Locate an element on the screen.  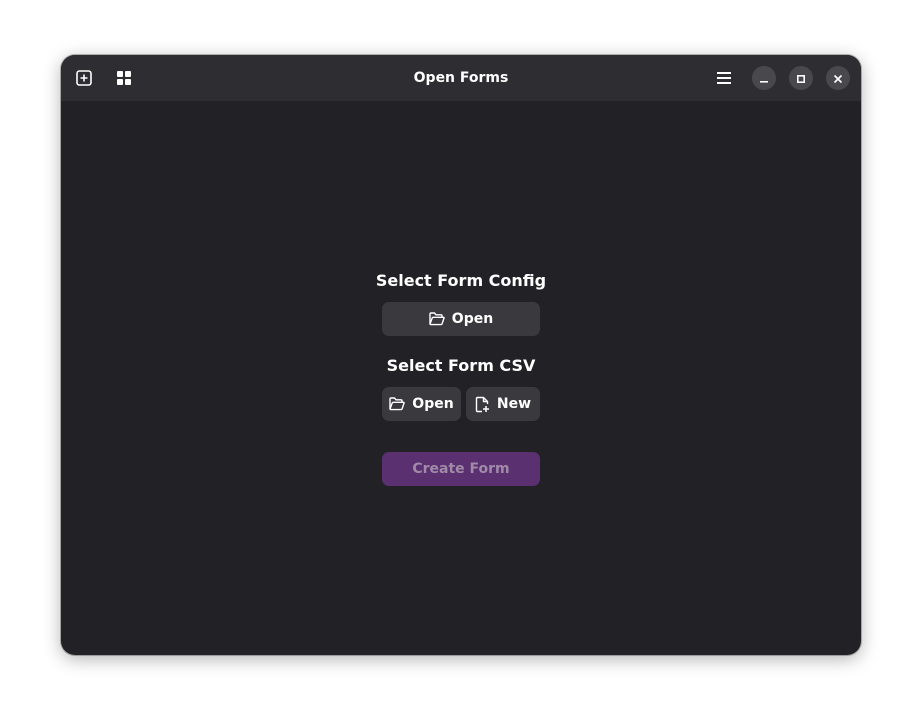
minimize-icon is located at coordinates (764, 78).